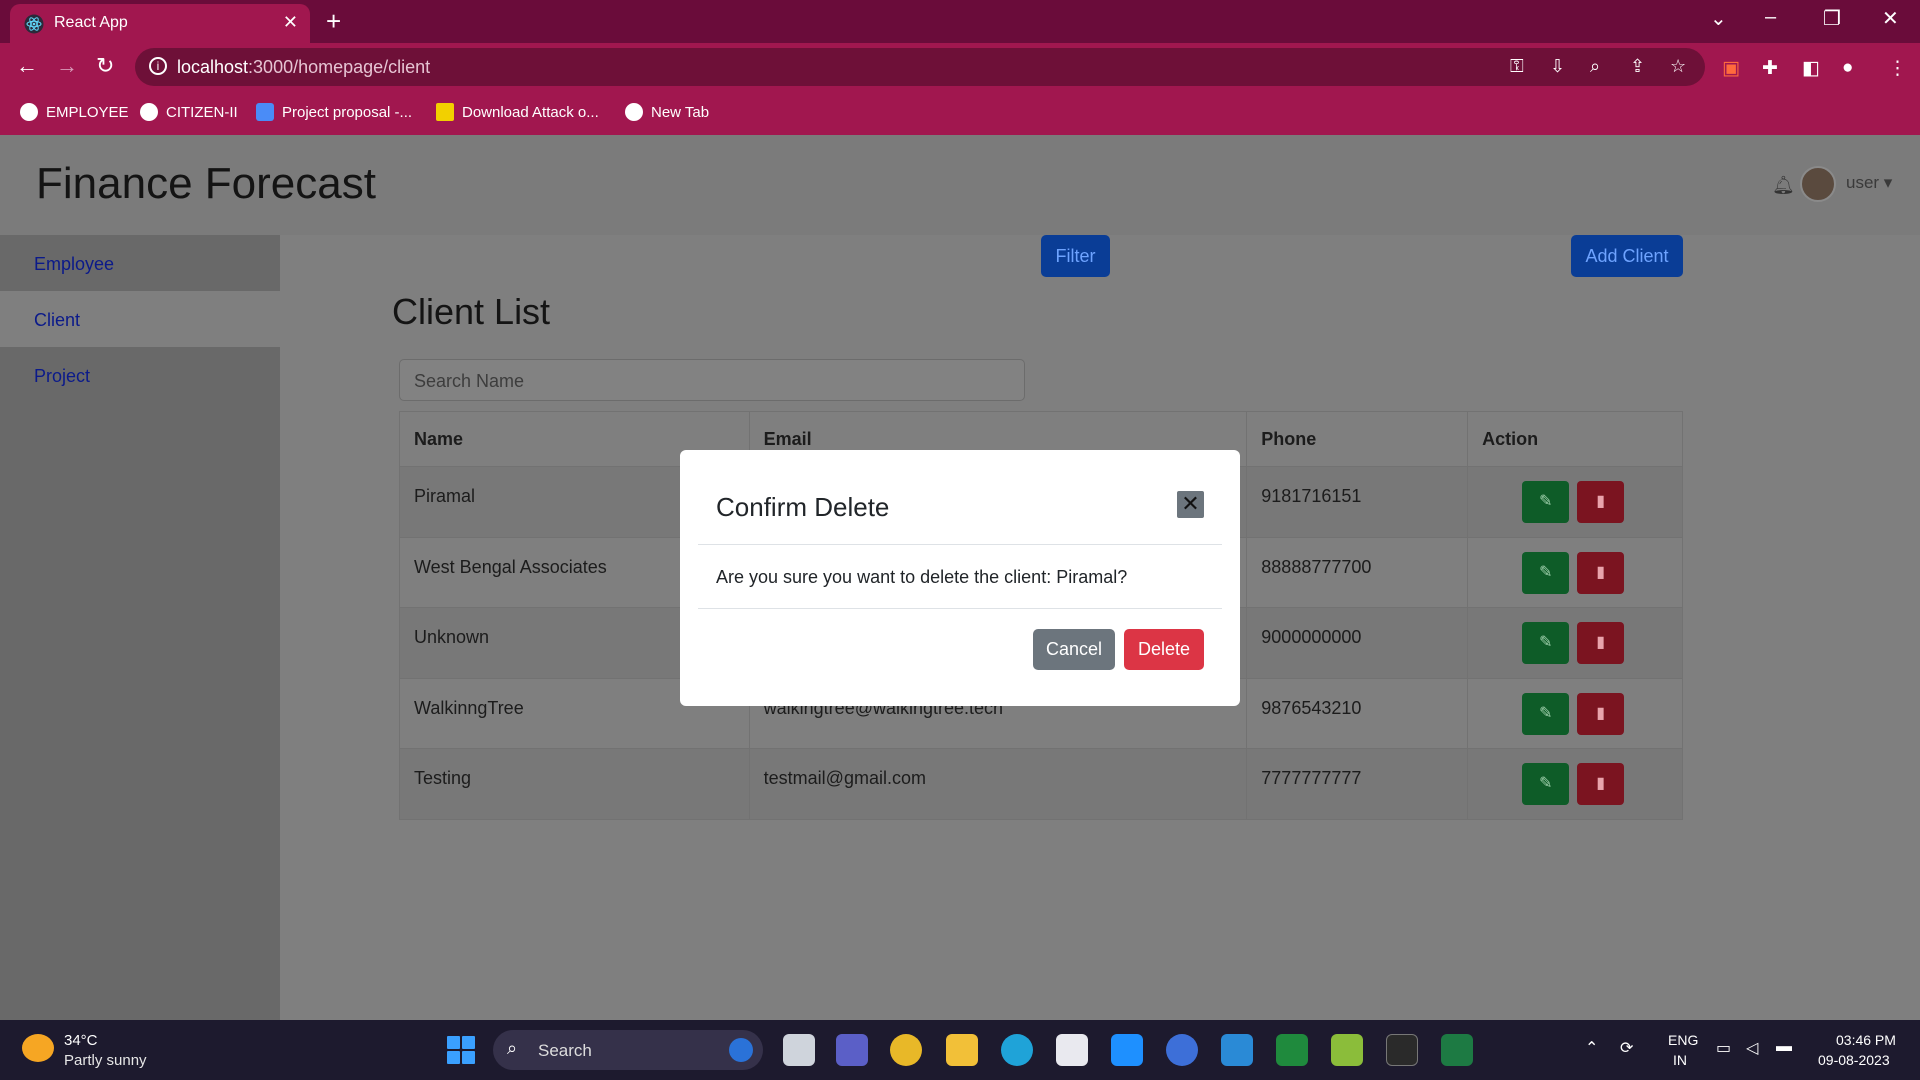 The width and height of the screenshot is (1920, 1080). I want to click on chrome-icon, so click(906, 1050).